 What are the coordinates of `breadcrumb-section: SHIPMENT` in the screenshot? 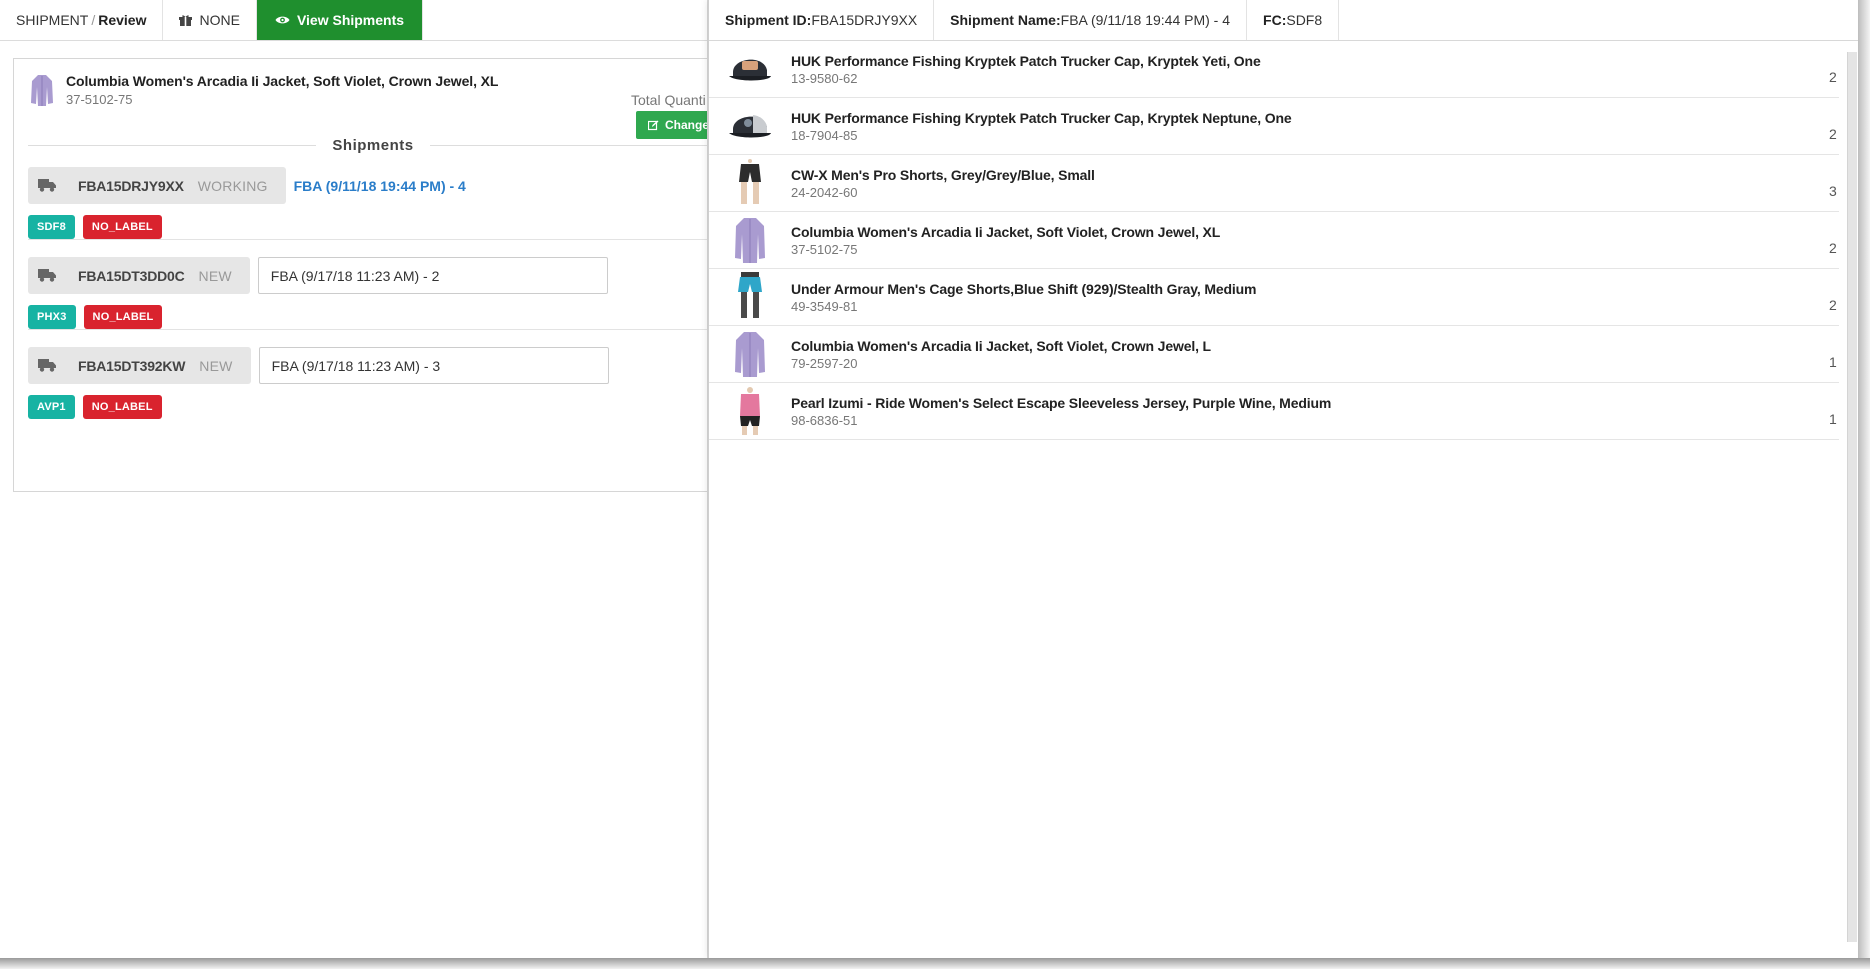 It's located at (52, 20).